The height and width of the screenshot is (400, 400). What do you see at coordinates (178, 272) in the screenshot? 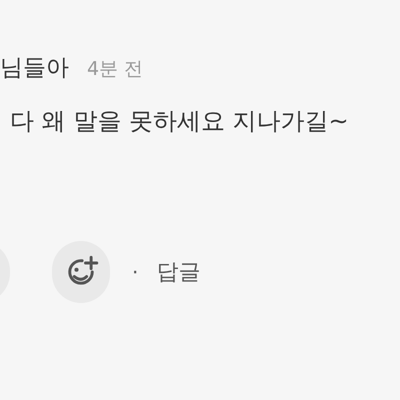
I see `reply-button: 답글` at bounding box center [178, 272].